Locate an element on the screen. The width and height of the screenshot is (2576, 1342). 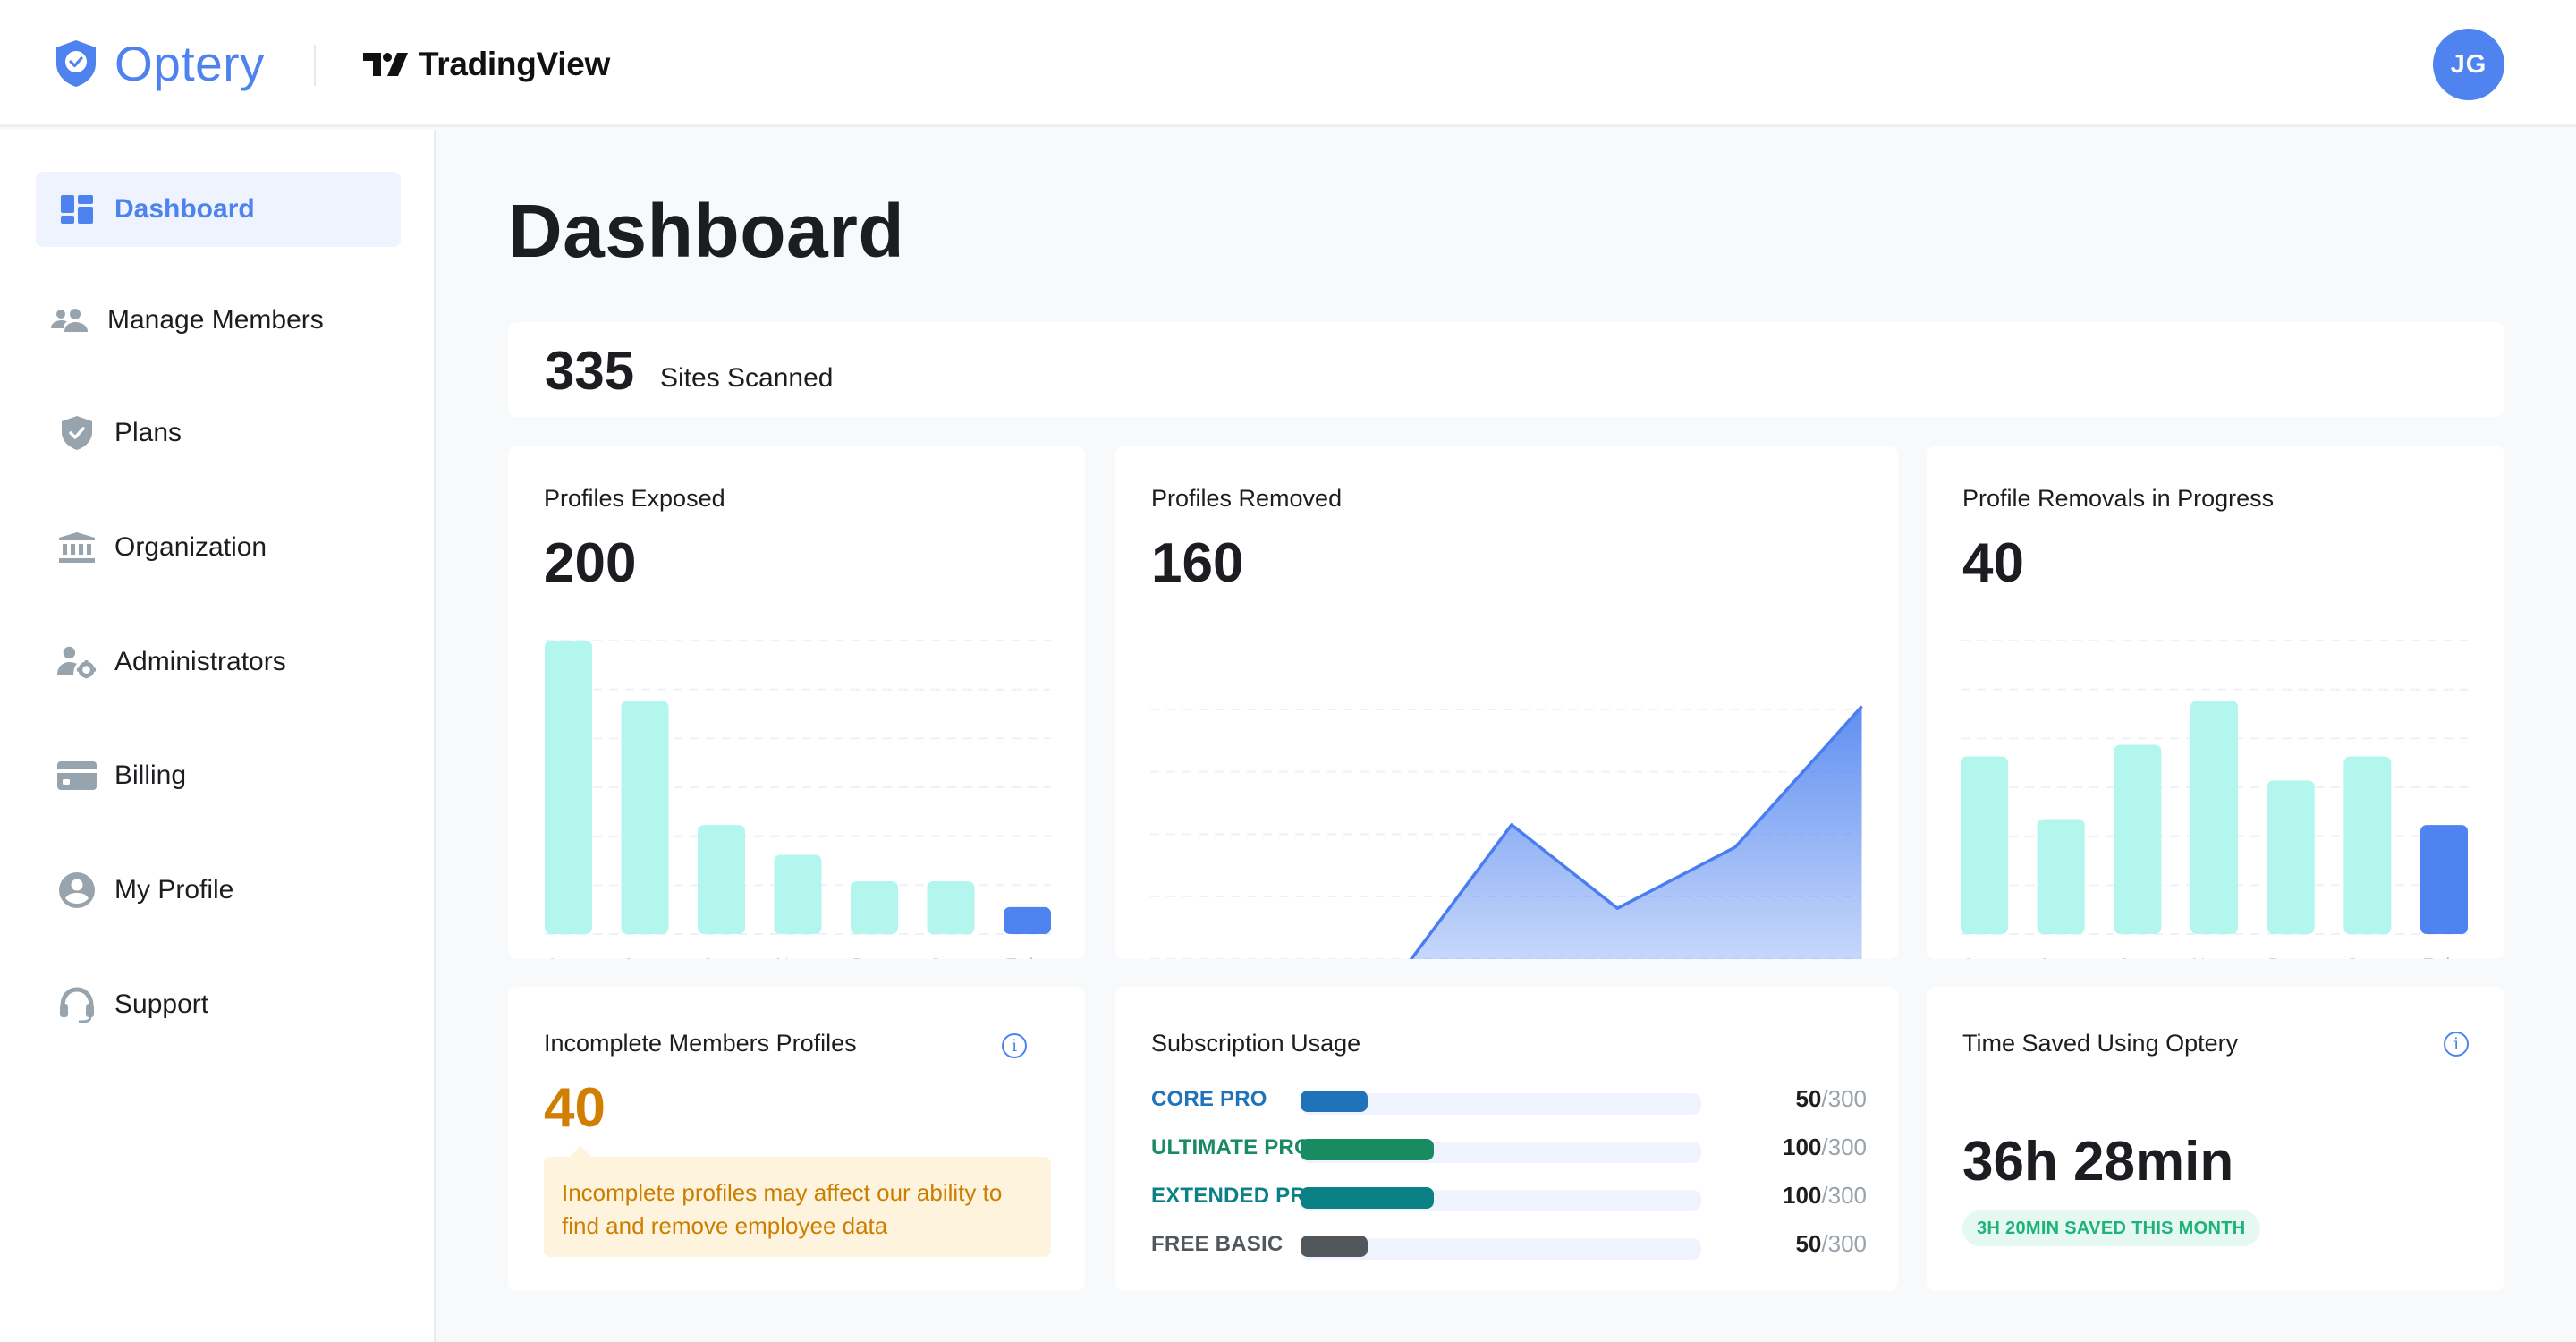
optery-shield-icon is located at coordinates (76, 64).